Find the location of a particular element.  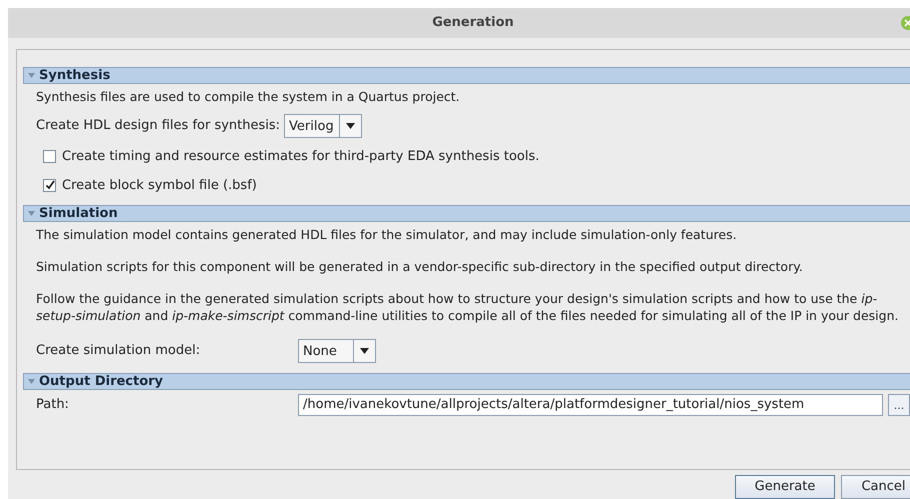

field-label: Create simulation model: is located at coordinates (119, 351).